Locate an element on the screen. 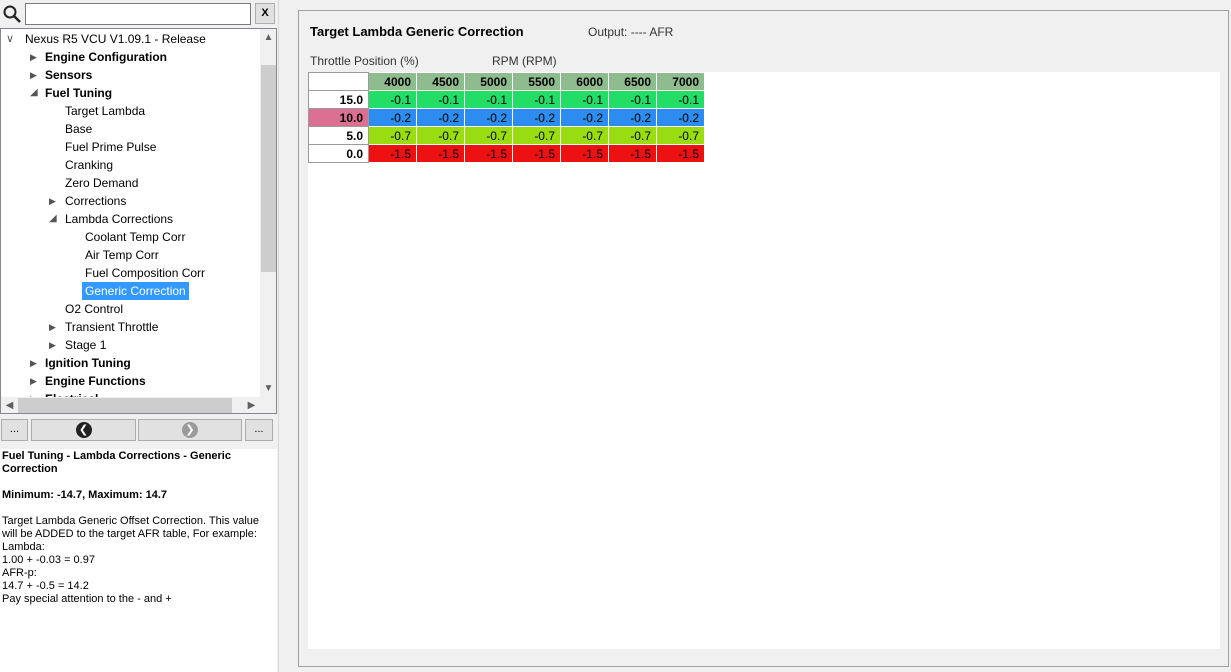  tree-item-label: Fuel Prime Pulse is located at coordinates (111, 147).